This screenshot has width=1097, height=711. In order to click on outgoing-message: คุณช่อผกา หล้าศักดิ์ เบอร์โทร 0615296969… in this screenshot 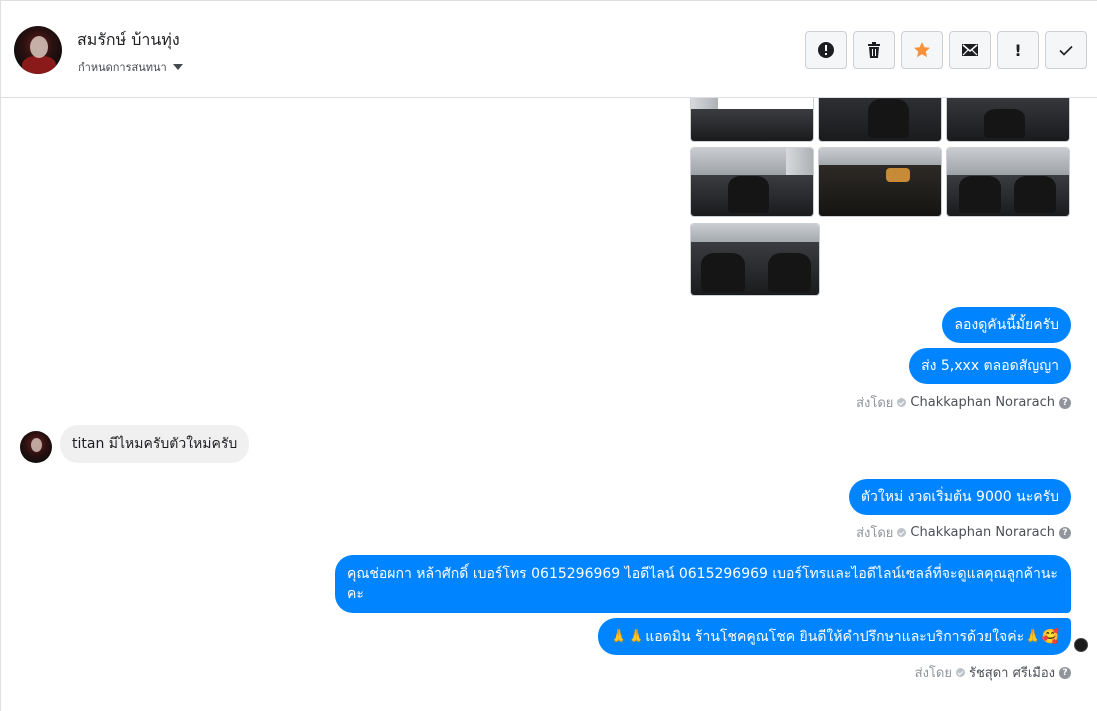, I will do `click(703, 584)`.